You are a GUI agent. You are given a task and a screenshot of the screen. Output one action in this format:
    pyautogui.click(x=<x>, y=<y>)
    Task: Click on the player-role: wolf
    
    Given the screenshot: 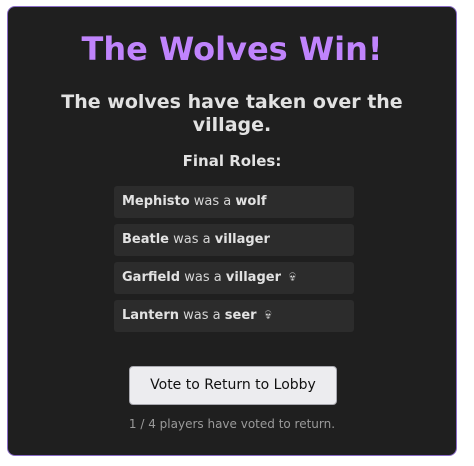 What is the action you would take?
    pyautogui.click(x=251, y=201)
    